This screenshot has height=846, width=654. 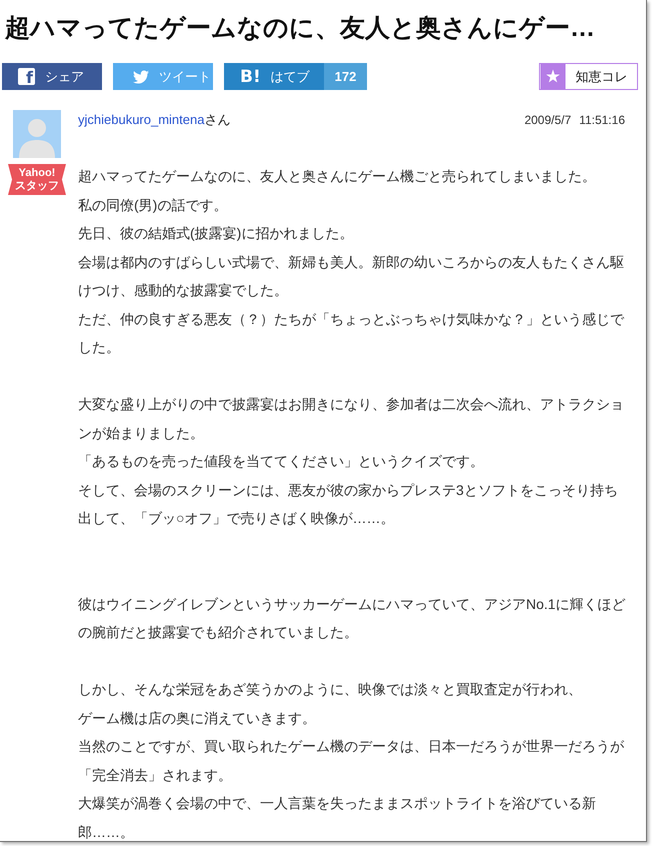 What do you see at coordinates (37, 173) in the screenshot?
I see `badge-text: Yahoo!` at bounding box center [37, 173].